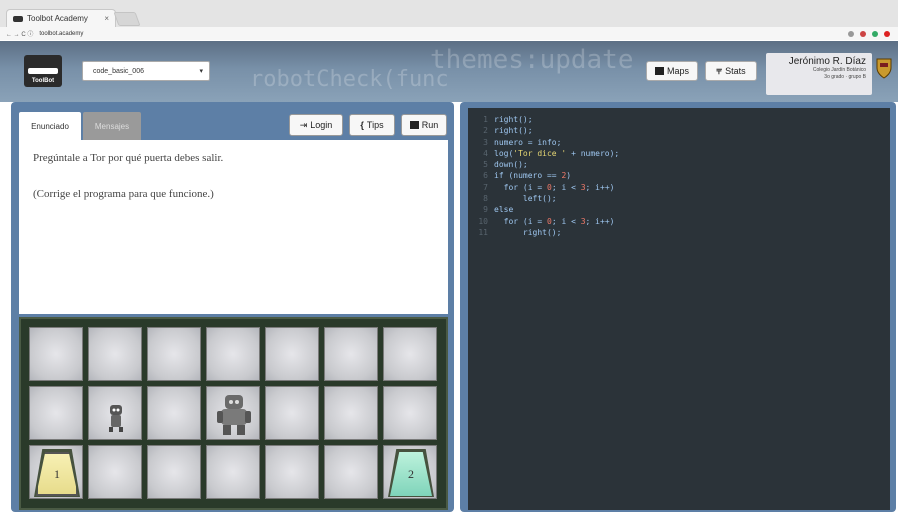 The image size is (898, 514). I want to click on tips-label: Tips, so click(375, 125).